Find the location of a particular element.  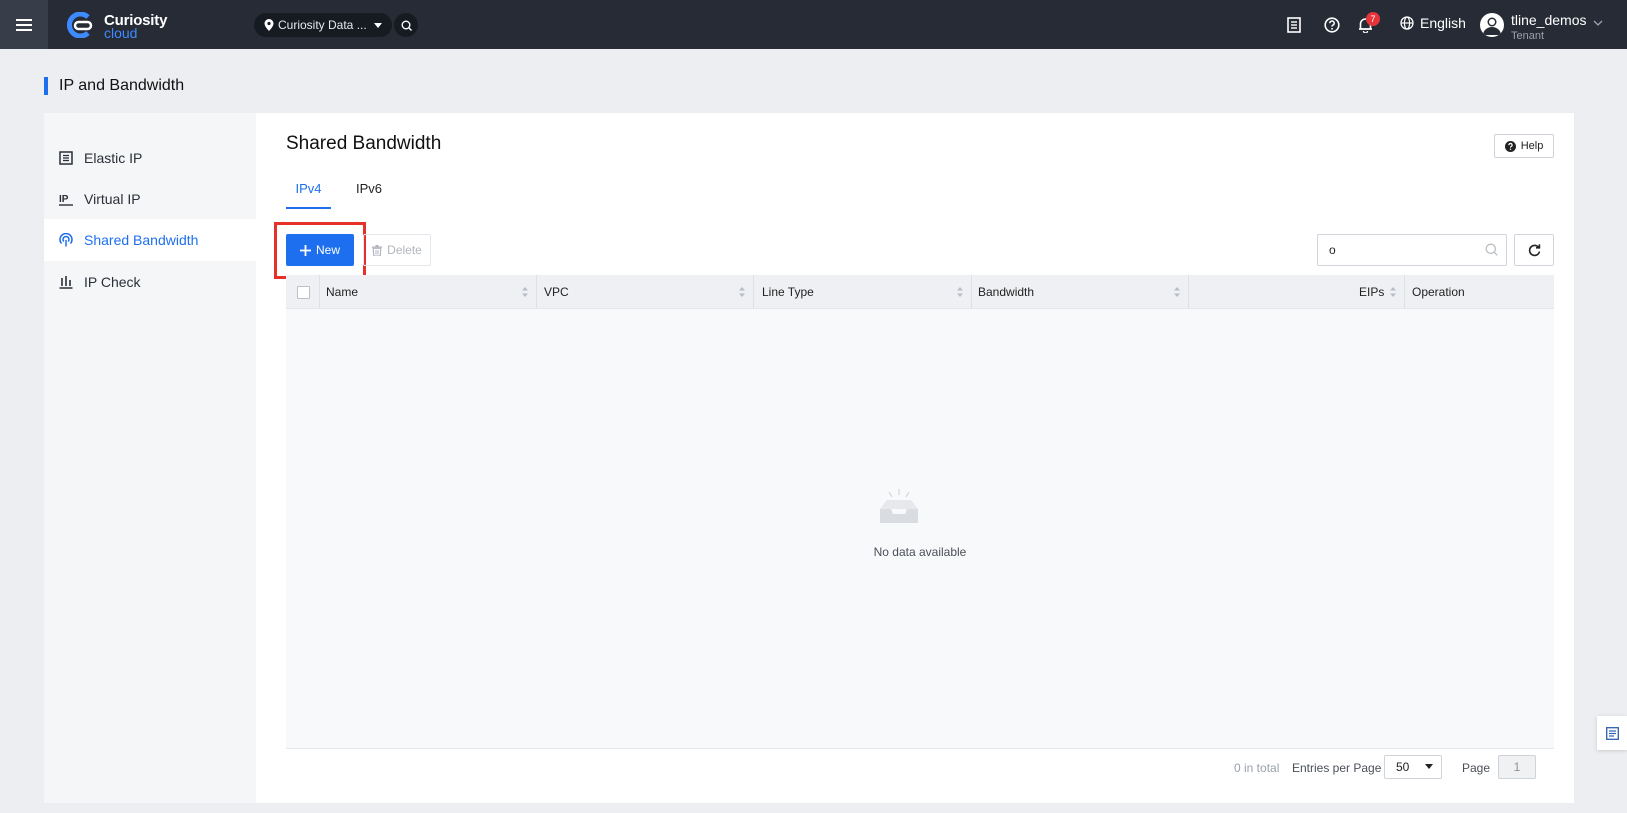

entries-per-page-select: 50 is located at coordinates (1413, 767).